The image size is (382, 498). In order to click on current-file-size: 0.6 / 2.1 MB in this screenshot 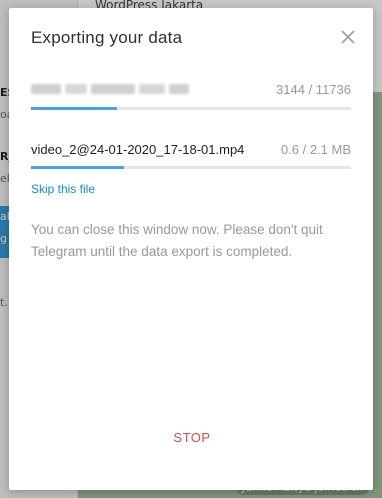, I will do `click(315, 149)`.